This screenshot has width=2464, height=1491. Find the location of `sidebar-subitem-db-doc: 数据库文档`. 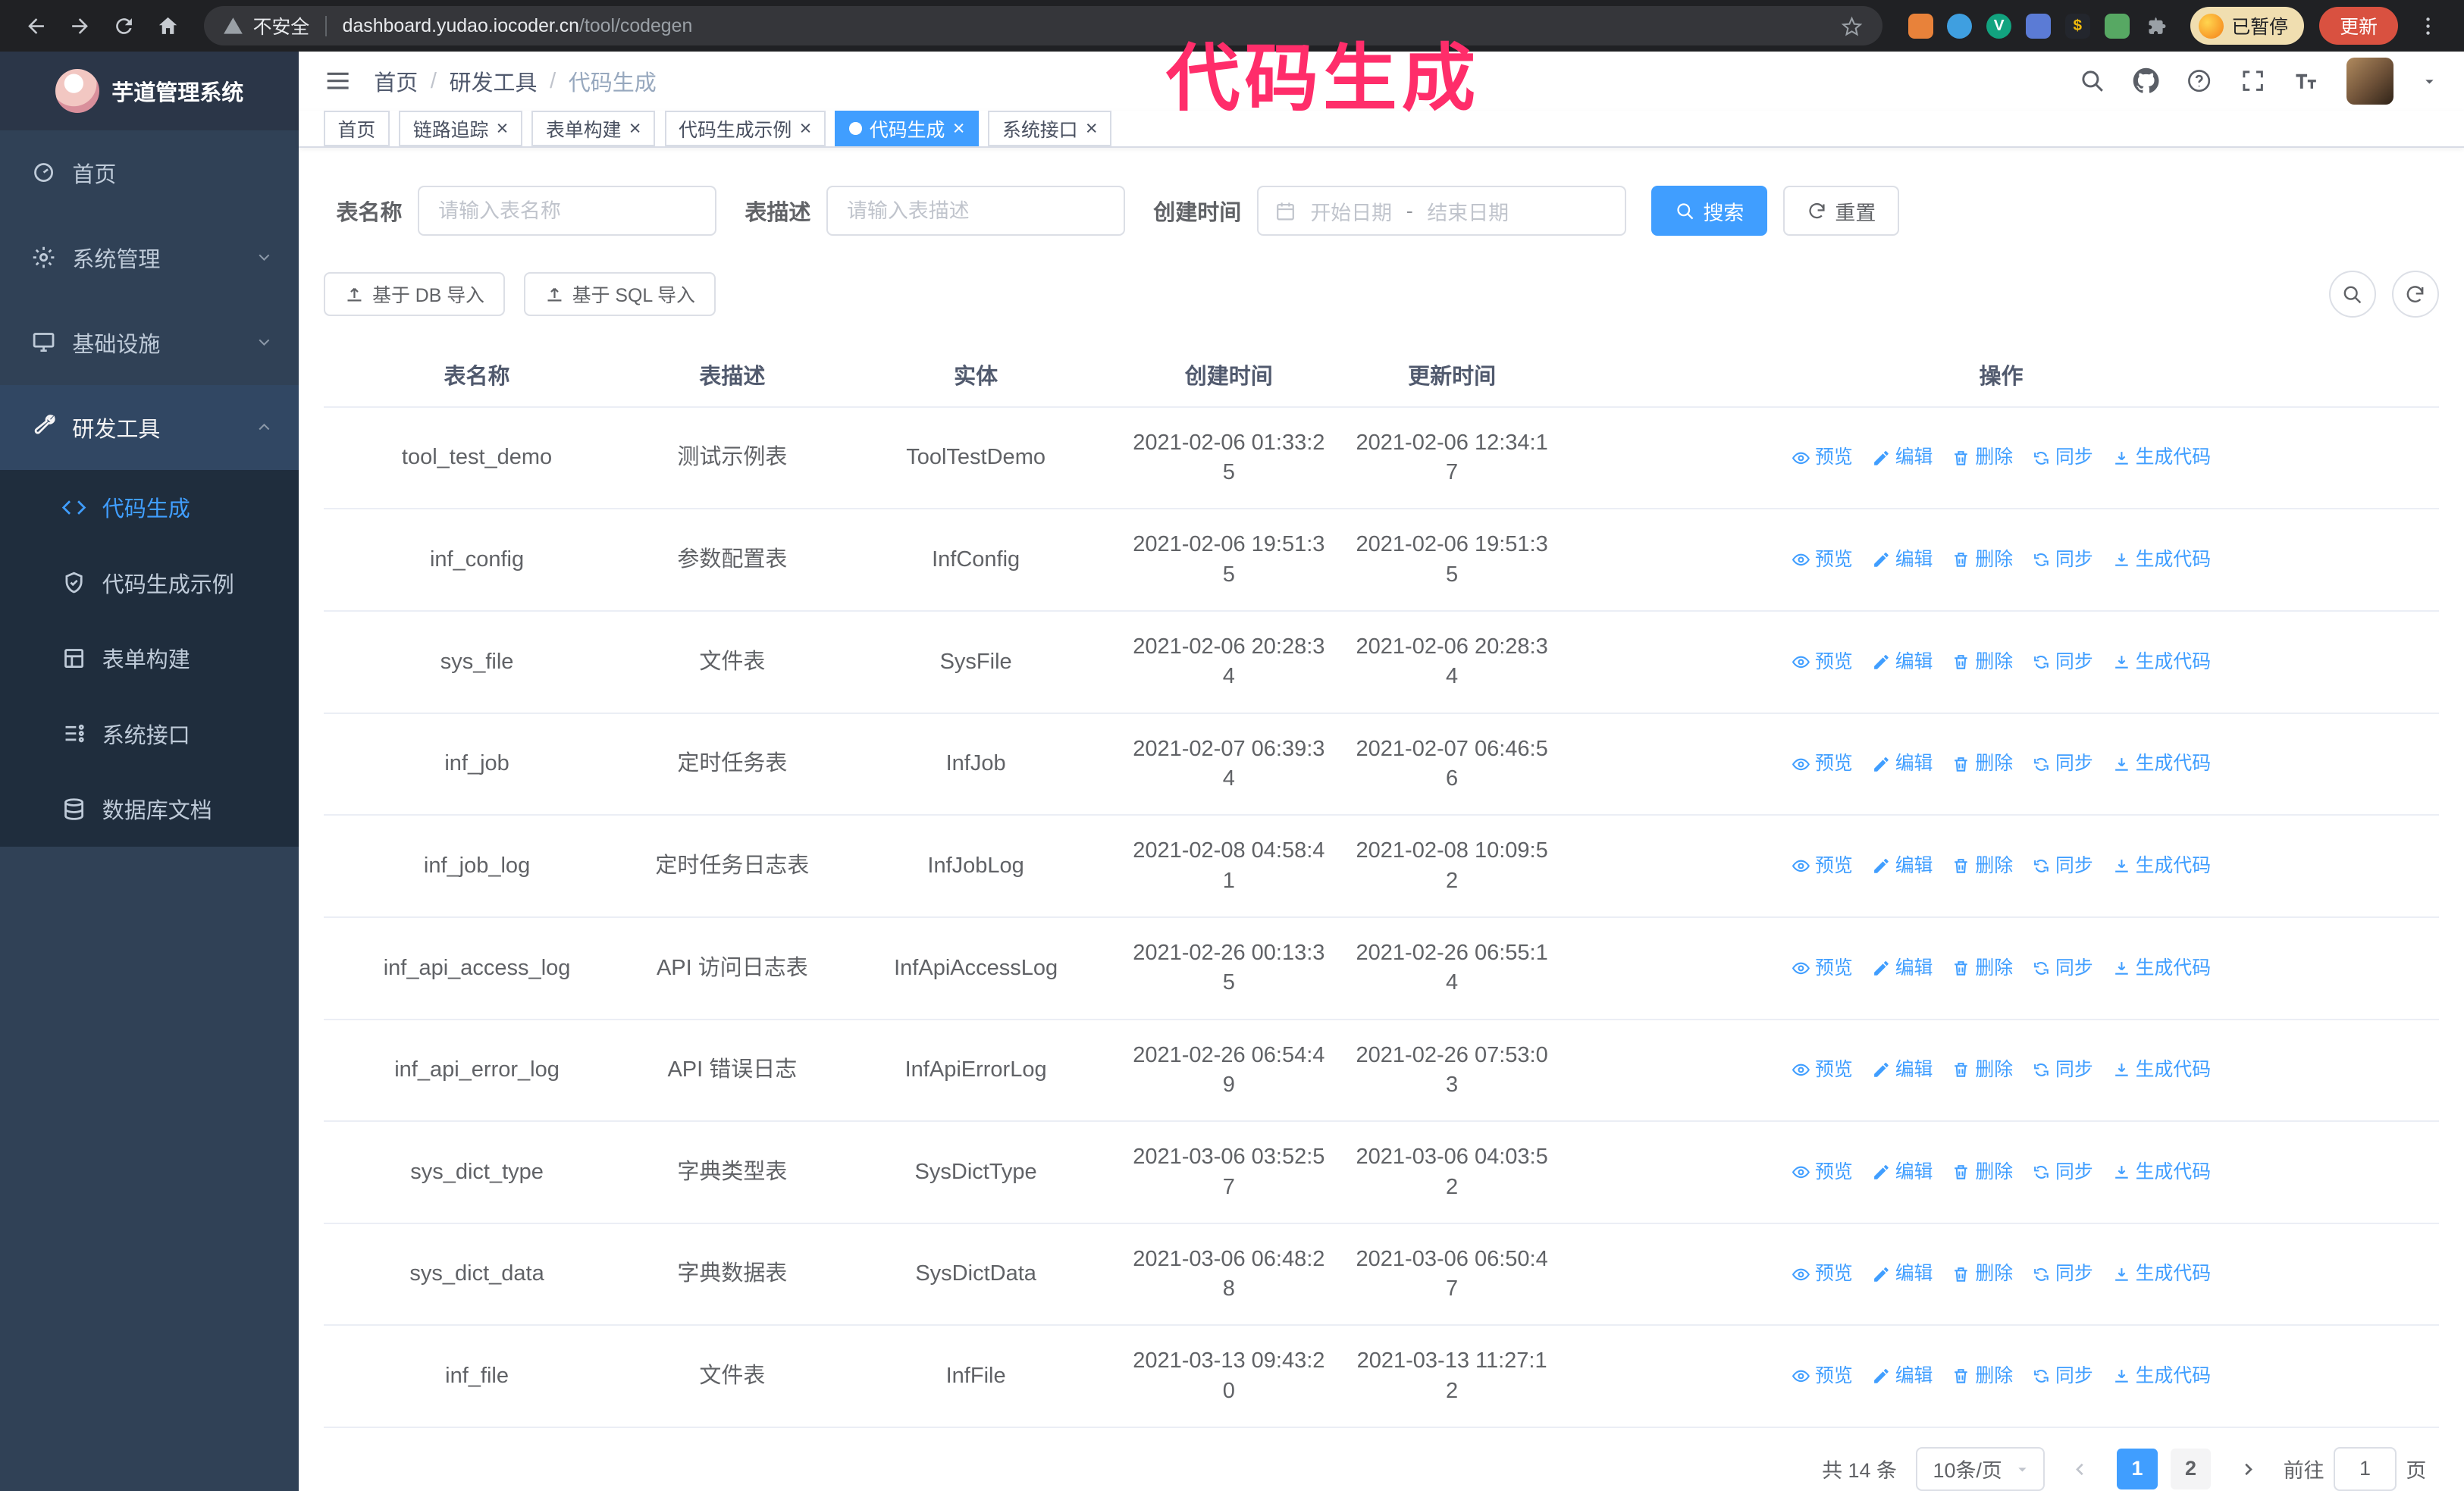

sidebar-subitem-db-doc: 数据库文档 is located at coordinates (150, 809).